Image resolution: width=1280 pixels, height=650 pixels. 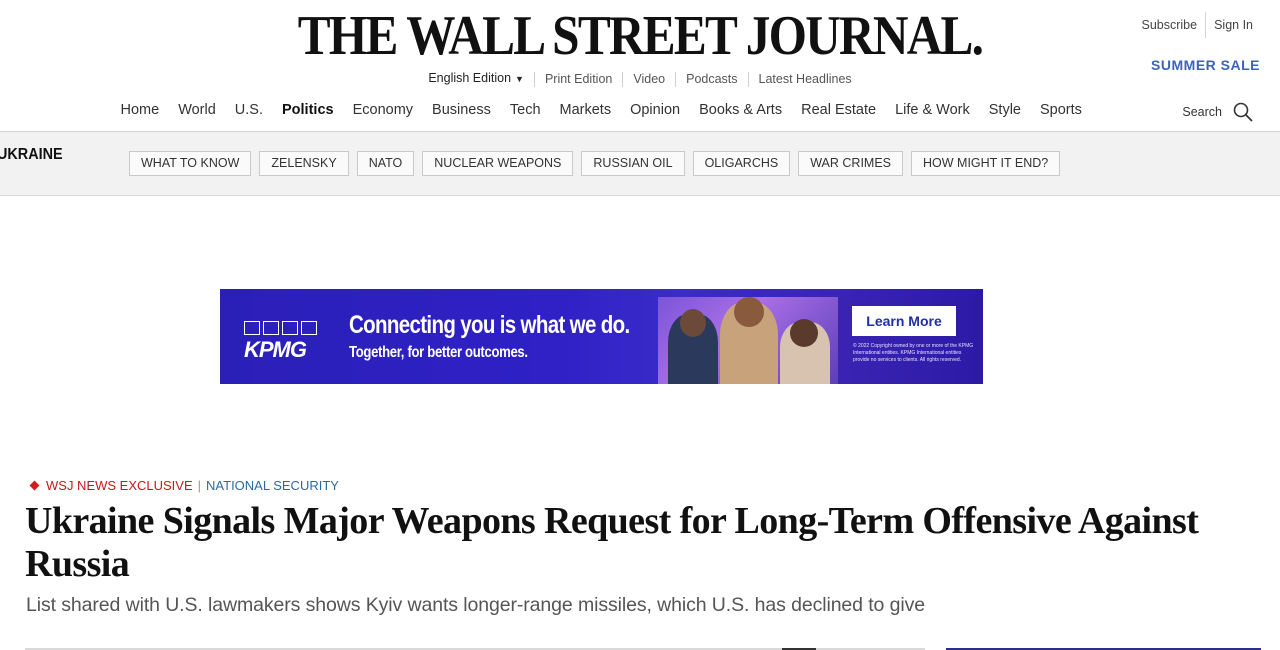 What do you see at coordinates (633, 163) in the screenshot?
I see `pill-russian-oil: RUSSIAN OIL` at bounding box center [633, 163].